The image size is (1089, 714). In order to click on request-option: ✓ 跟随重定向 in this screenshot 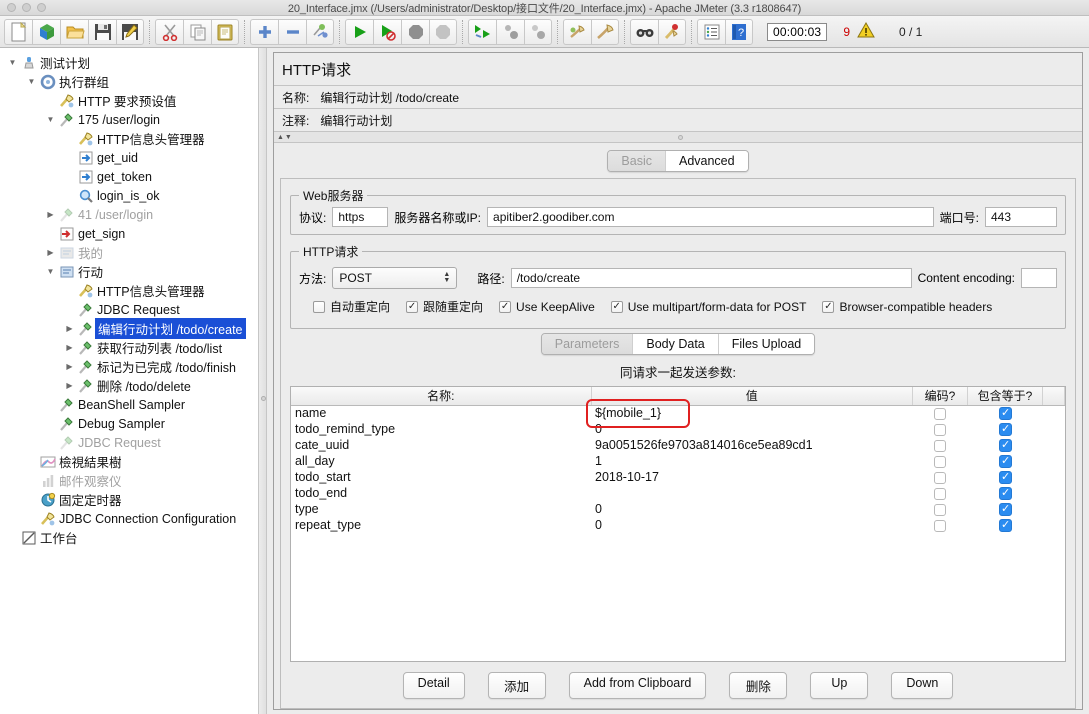, I will do `click(444, 306)`.